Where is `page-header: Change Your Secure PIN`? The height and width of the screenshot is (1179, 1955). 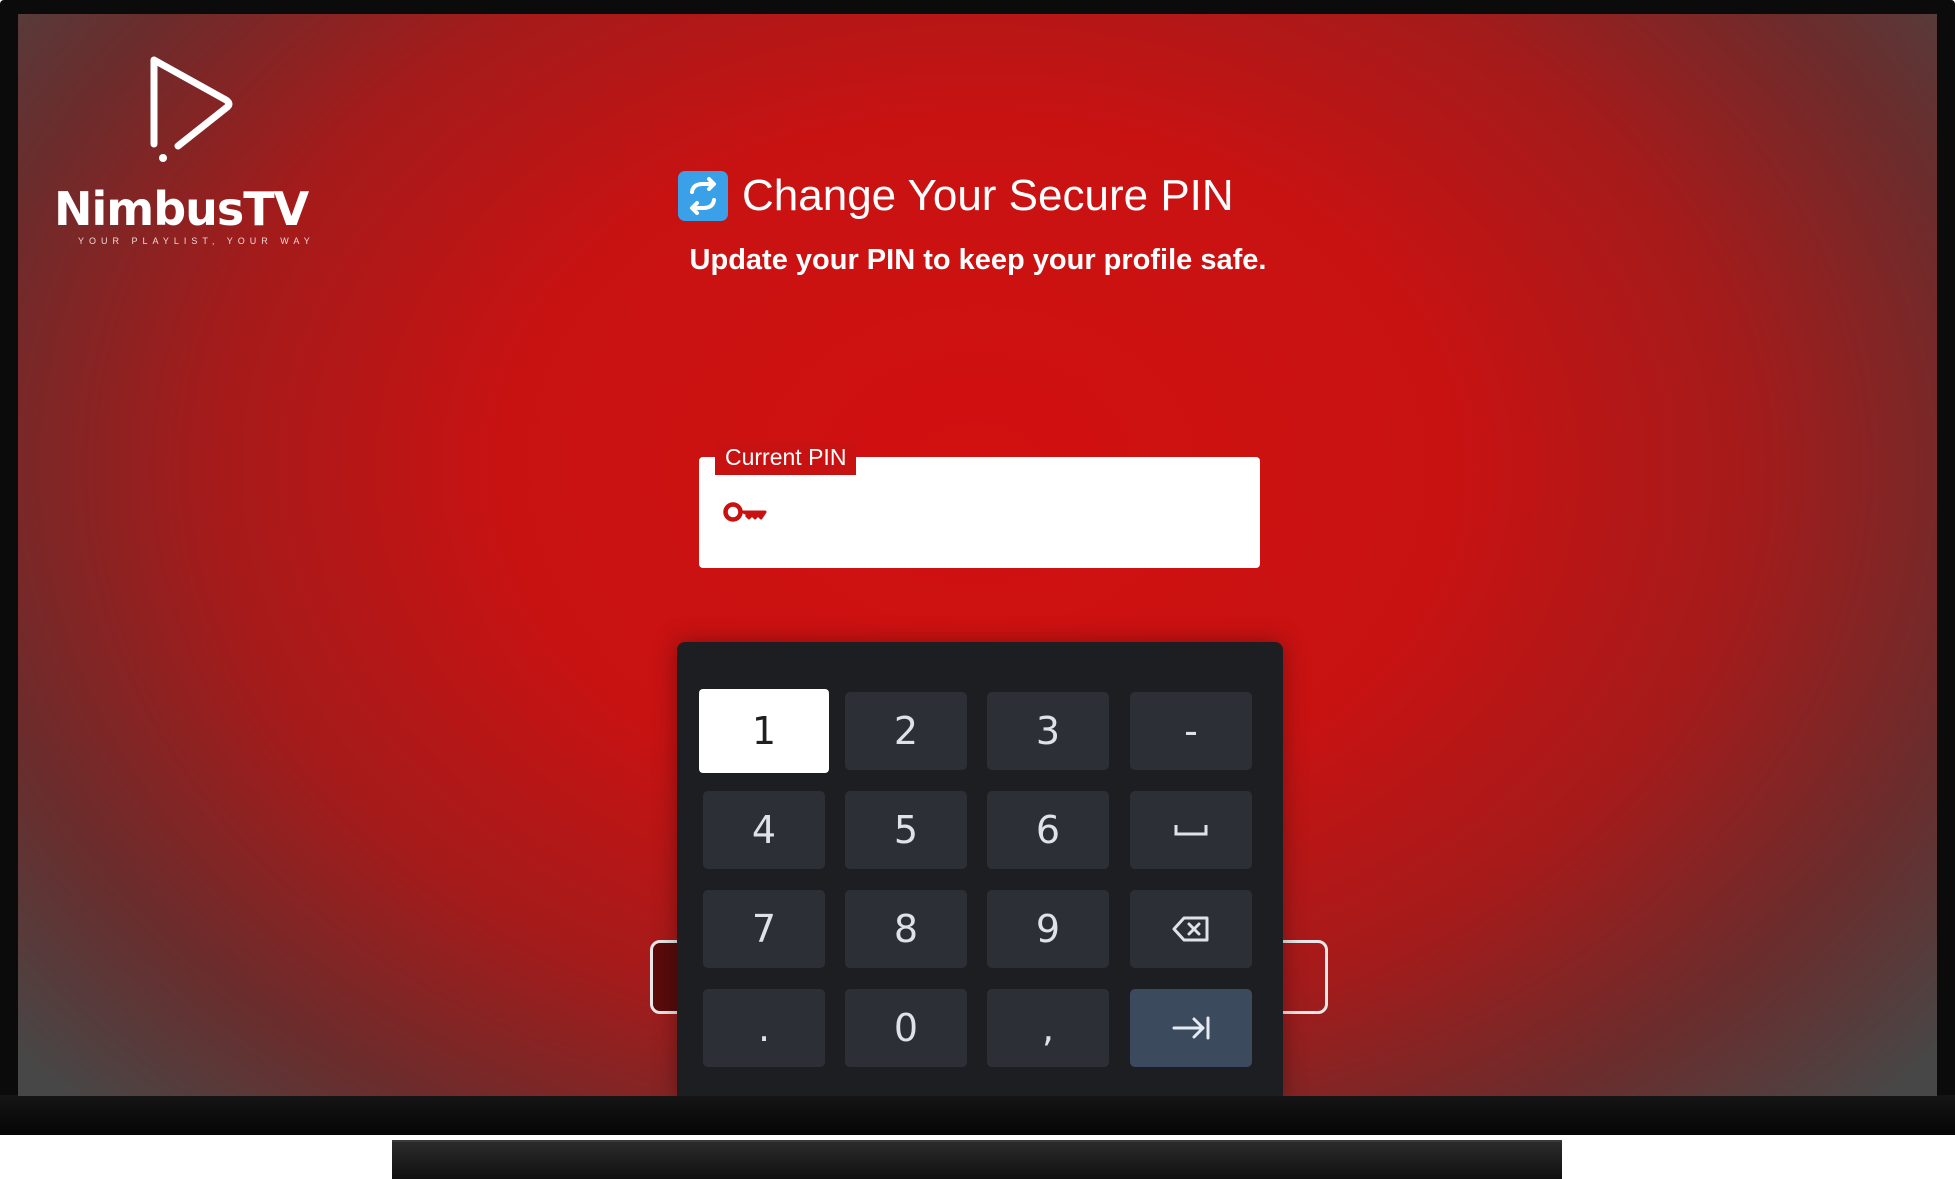 page-header: Change Your Secure PIN is located at coordinates (956, 196).